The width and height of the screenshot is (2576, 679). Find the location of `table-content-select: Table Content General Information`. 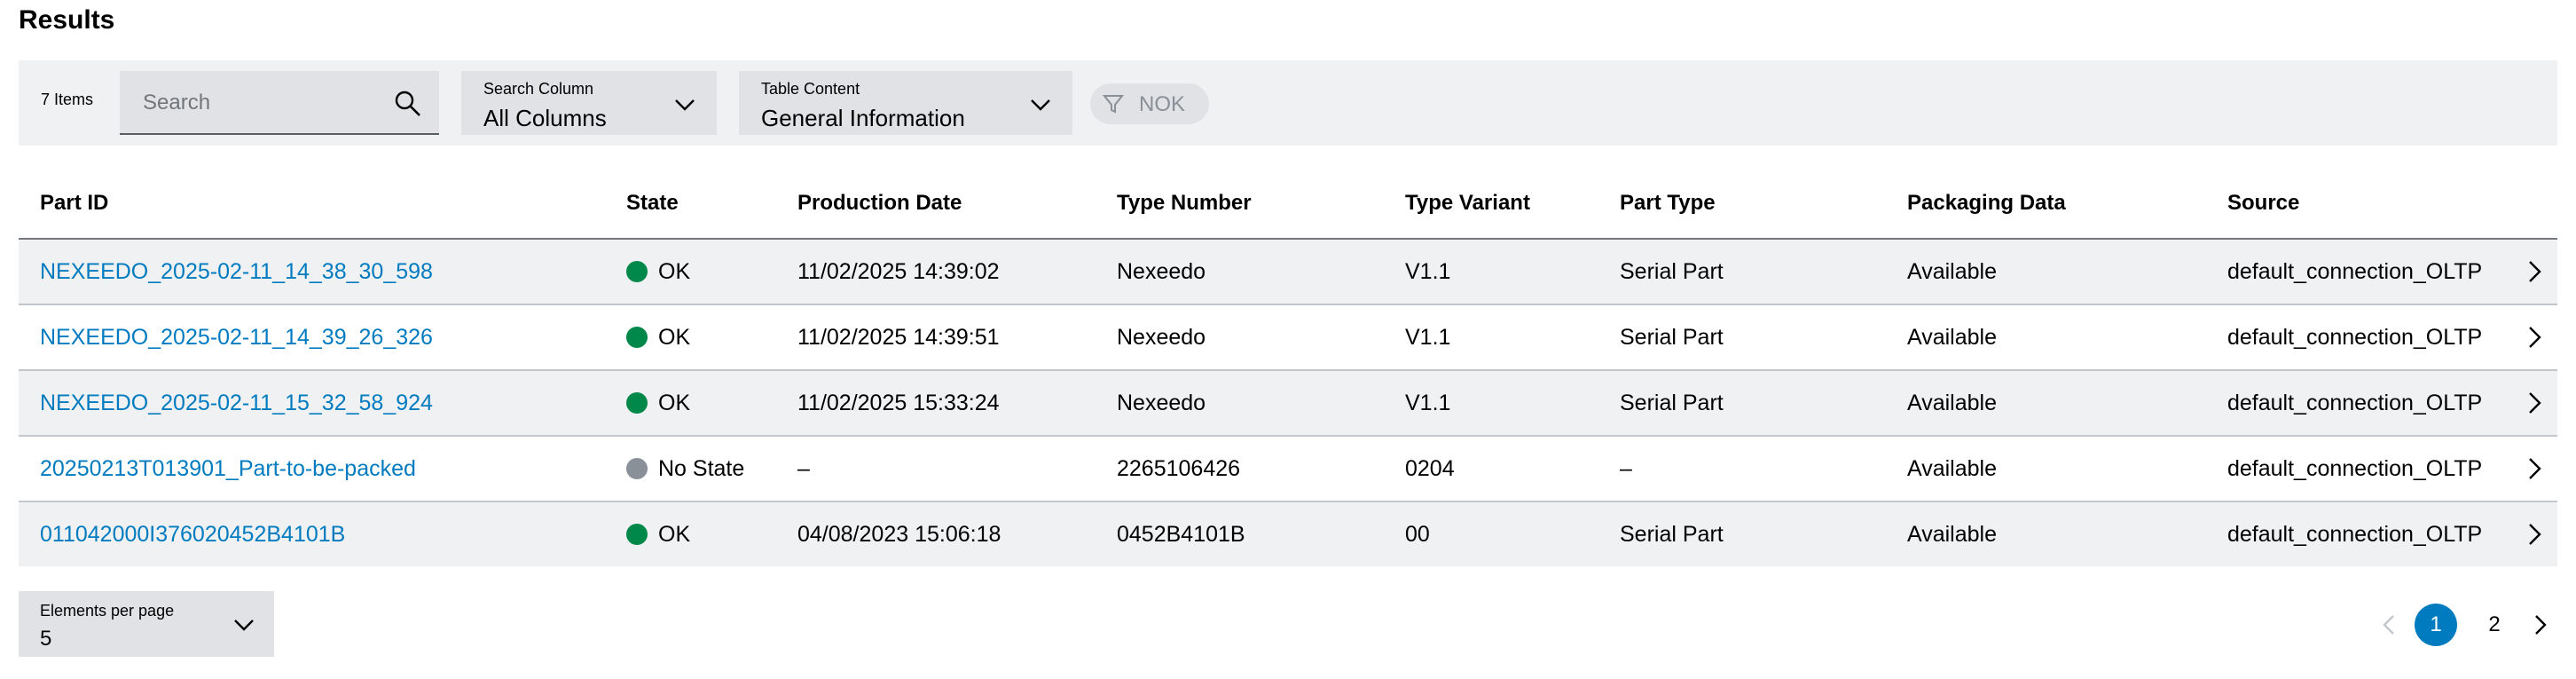

table-content-select: Table Content General Information is located at coordinates (905, 103).